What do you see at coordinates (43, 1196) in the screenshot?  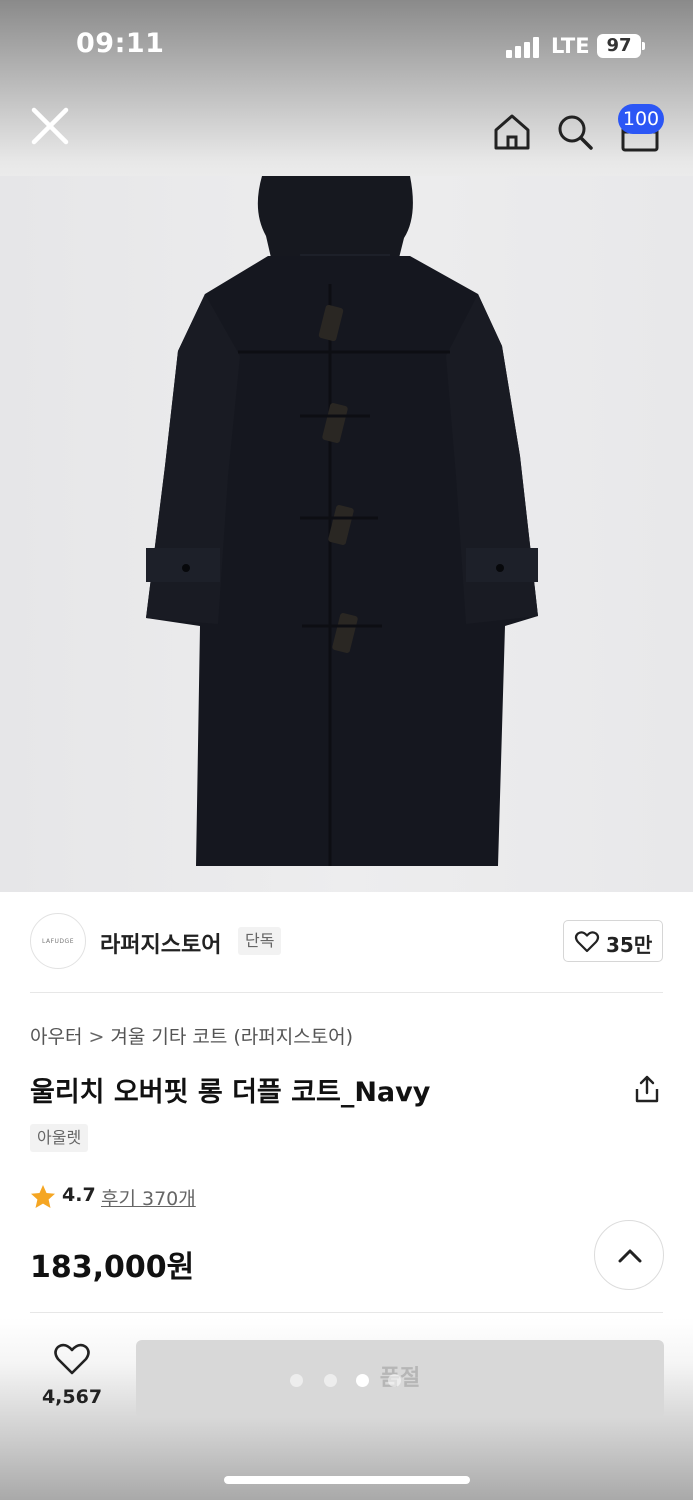 I see `star-icon` at bounding box center [43, 1196].